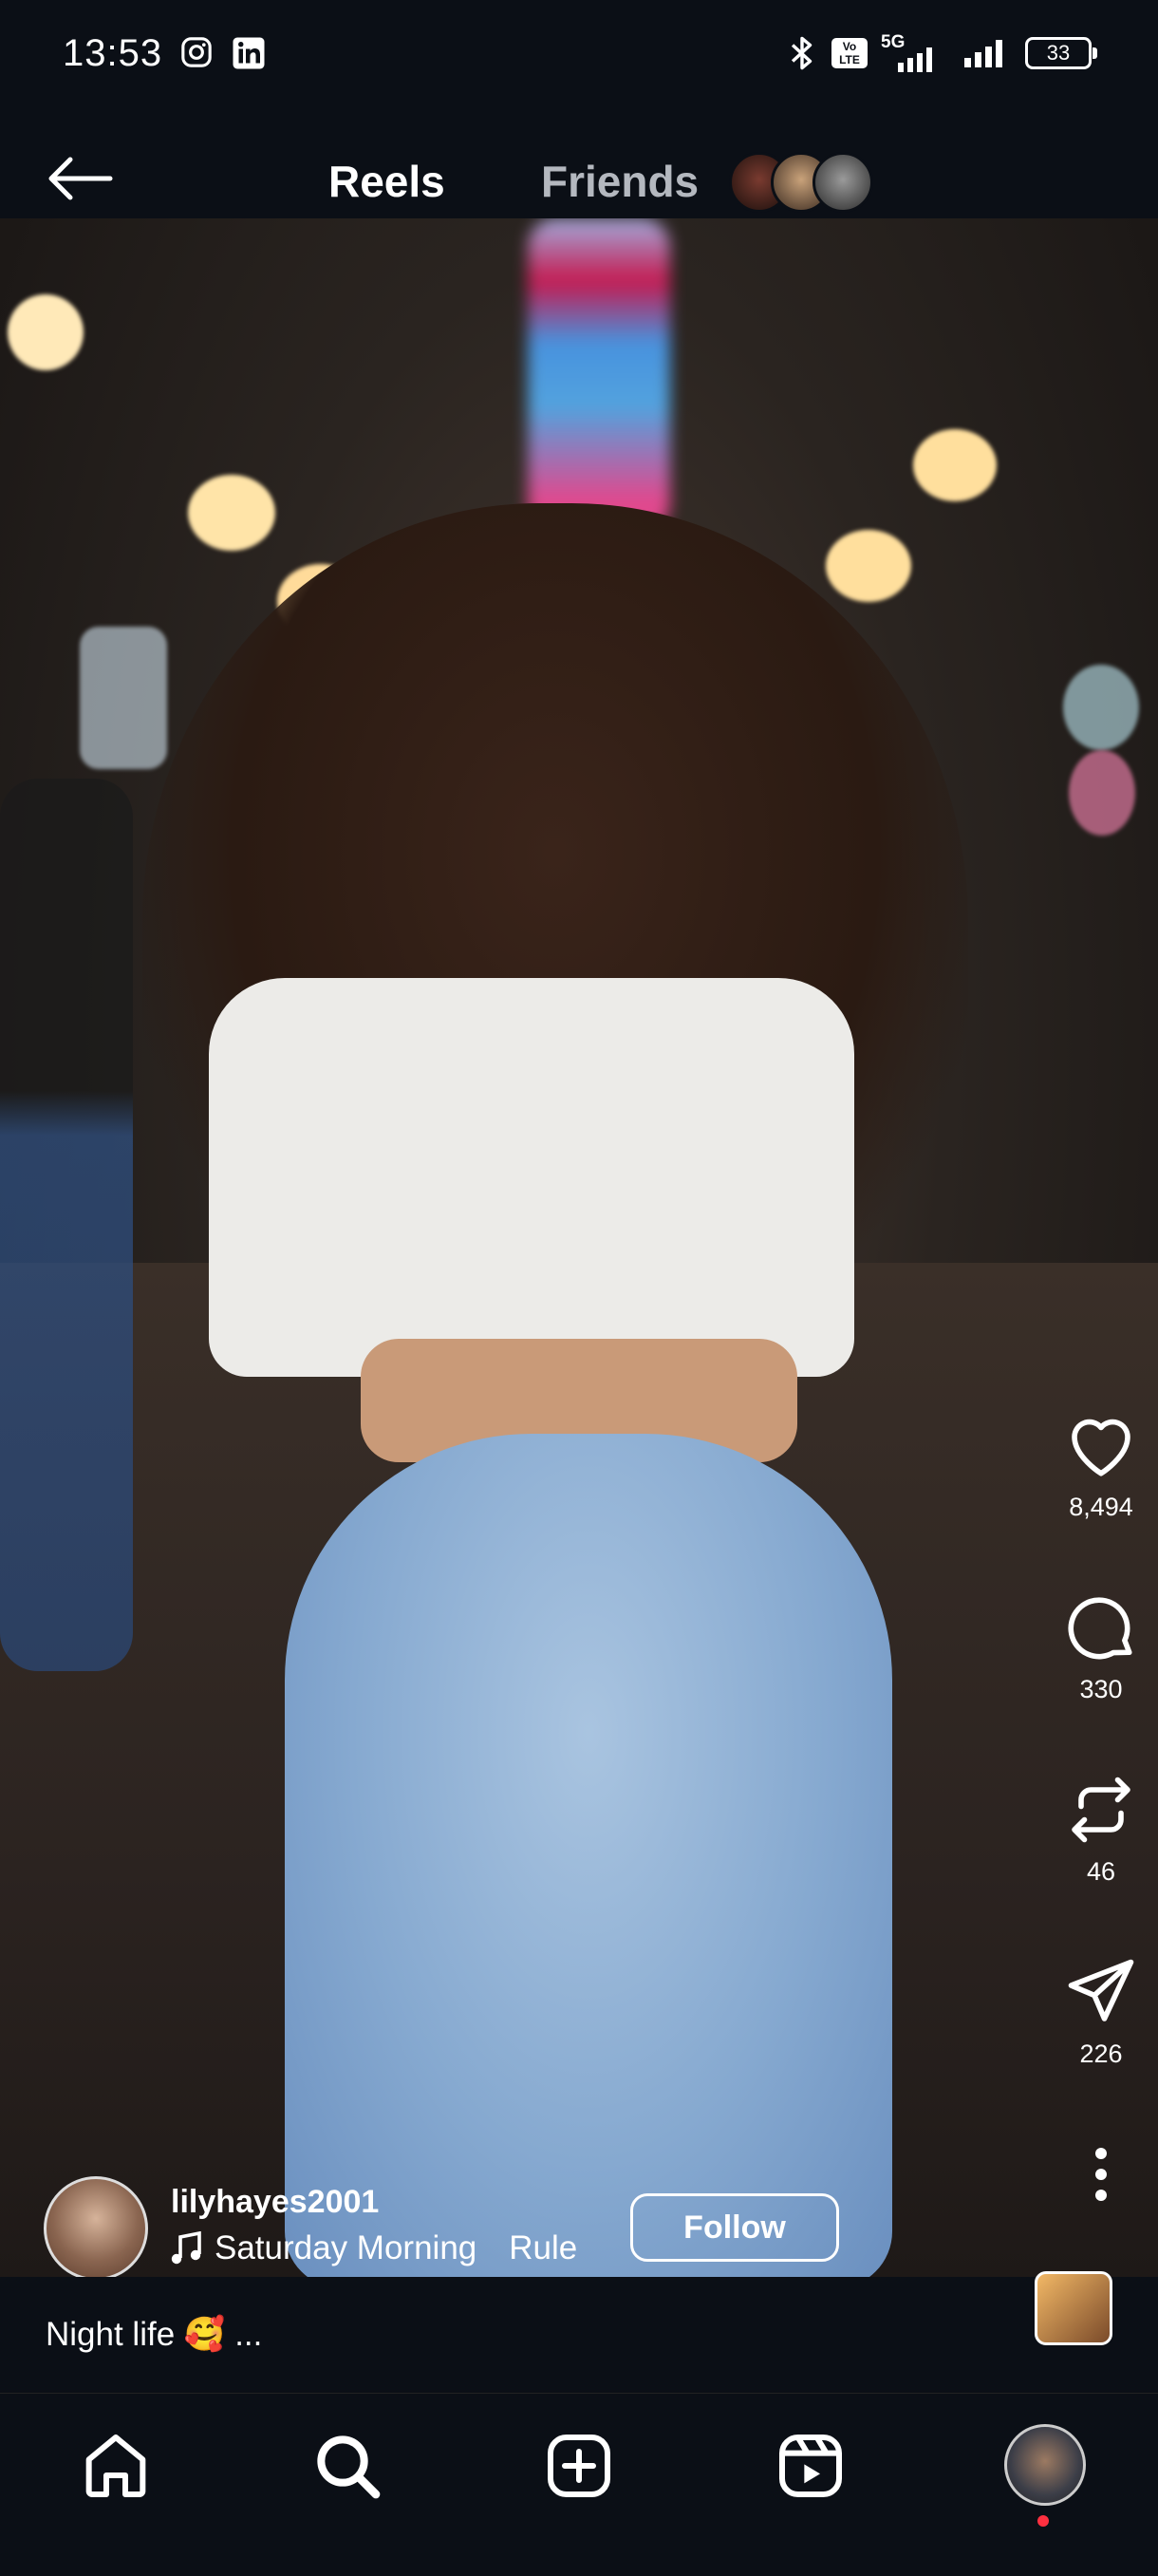 This screenshot has height=2576, width=1158. I want to click on create-icon, so click(579, 2466).